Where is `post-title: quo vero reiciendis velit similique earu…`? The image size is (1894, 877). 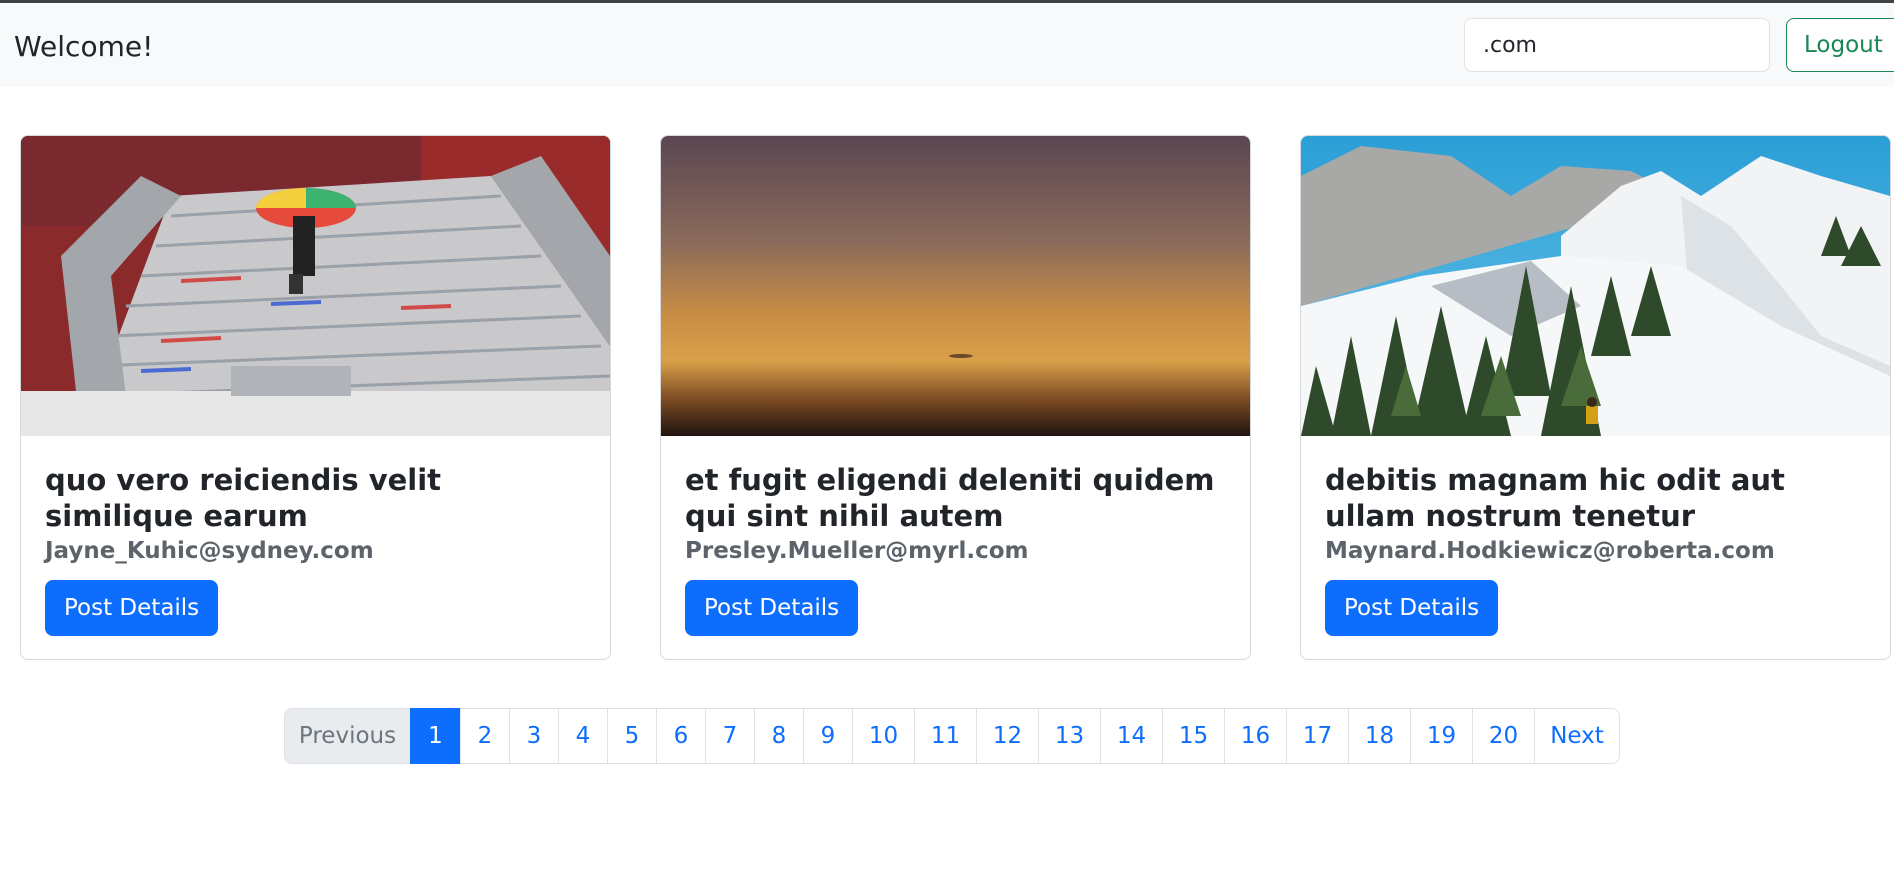 post-title: quo vero reiciendis velit similique earu… is located at coordinates (243, 498).